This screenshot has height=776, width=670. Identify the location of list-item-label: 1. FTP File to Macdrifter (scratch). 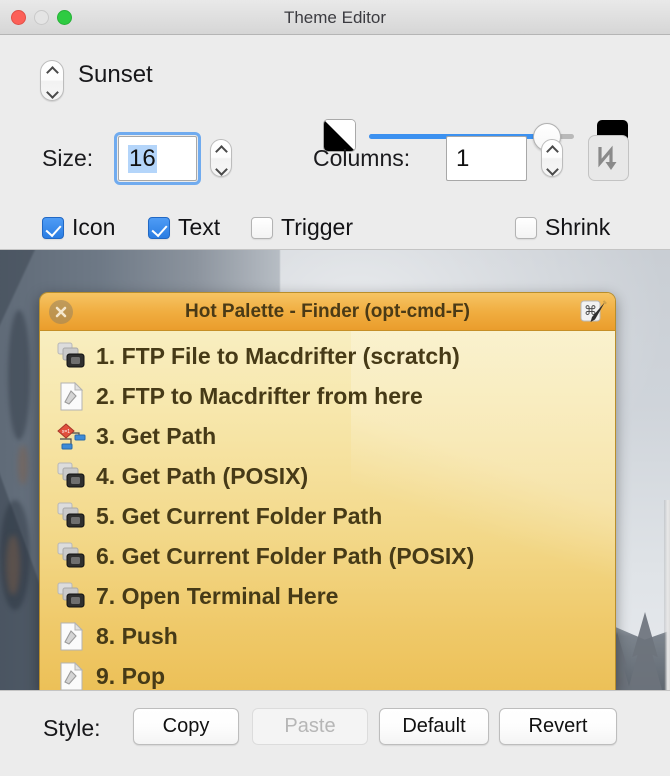
(278, 355).